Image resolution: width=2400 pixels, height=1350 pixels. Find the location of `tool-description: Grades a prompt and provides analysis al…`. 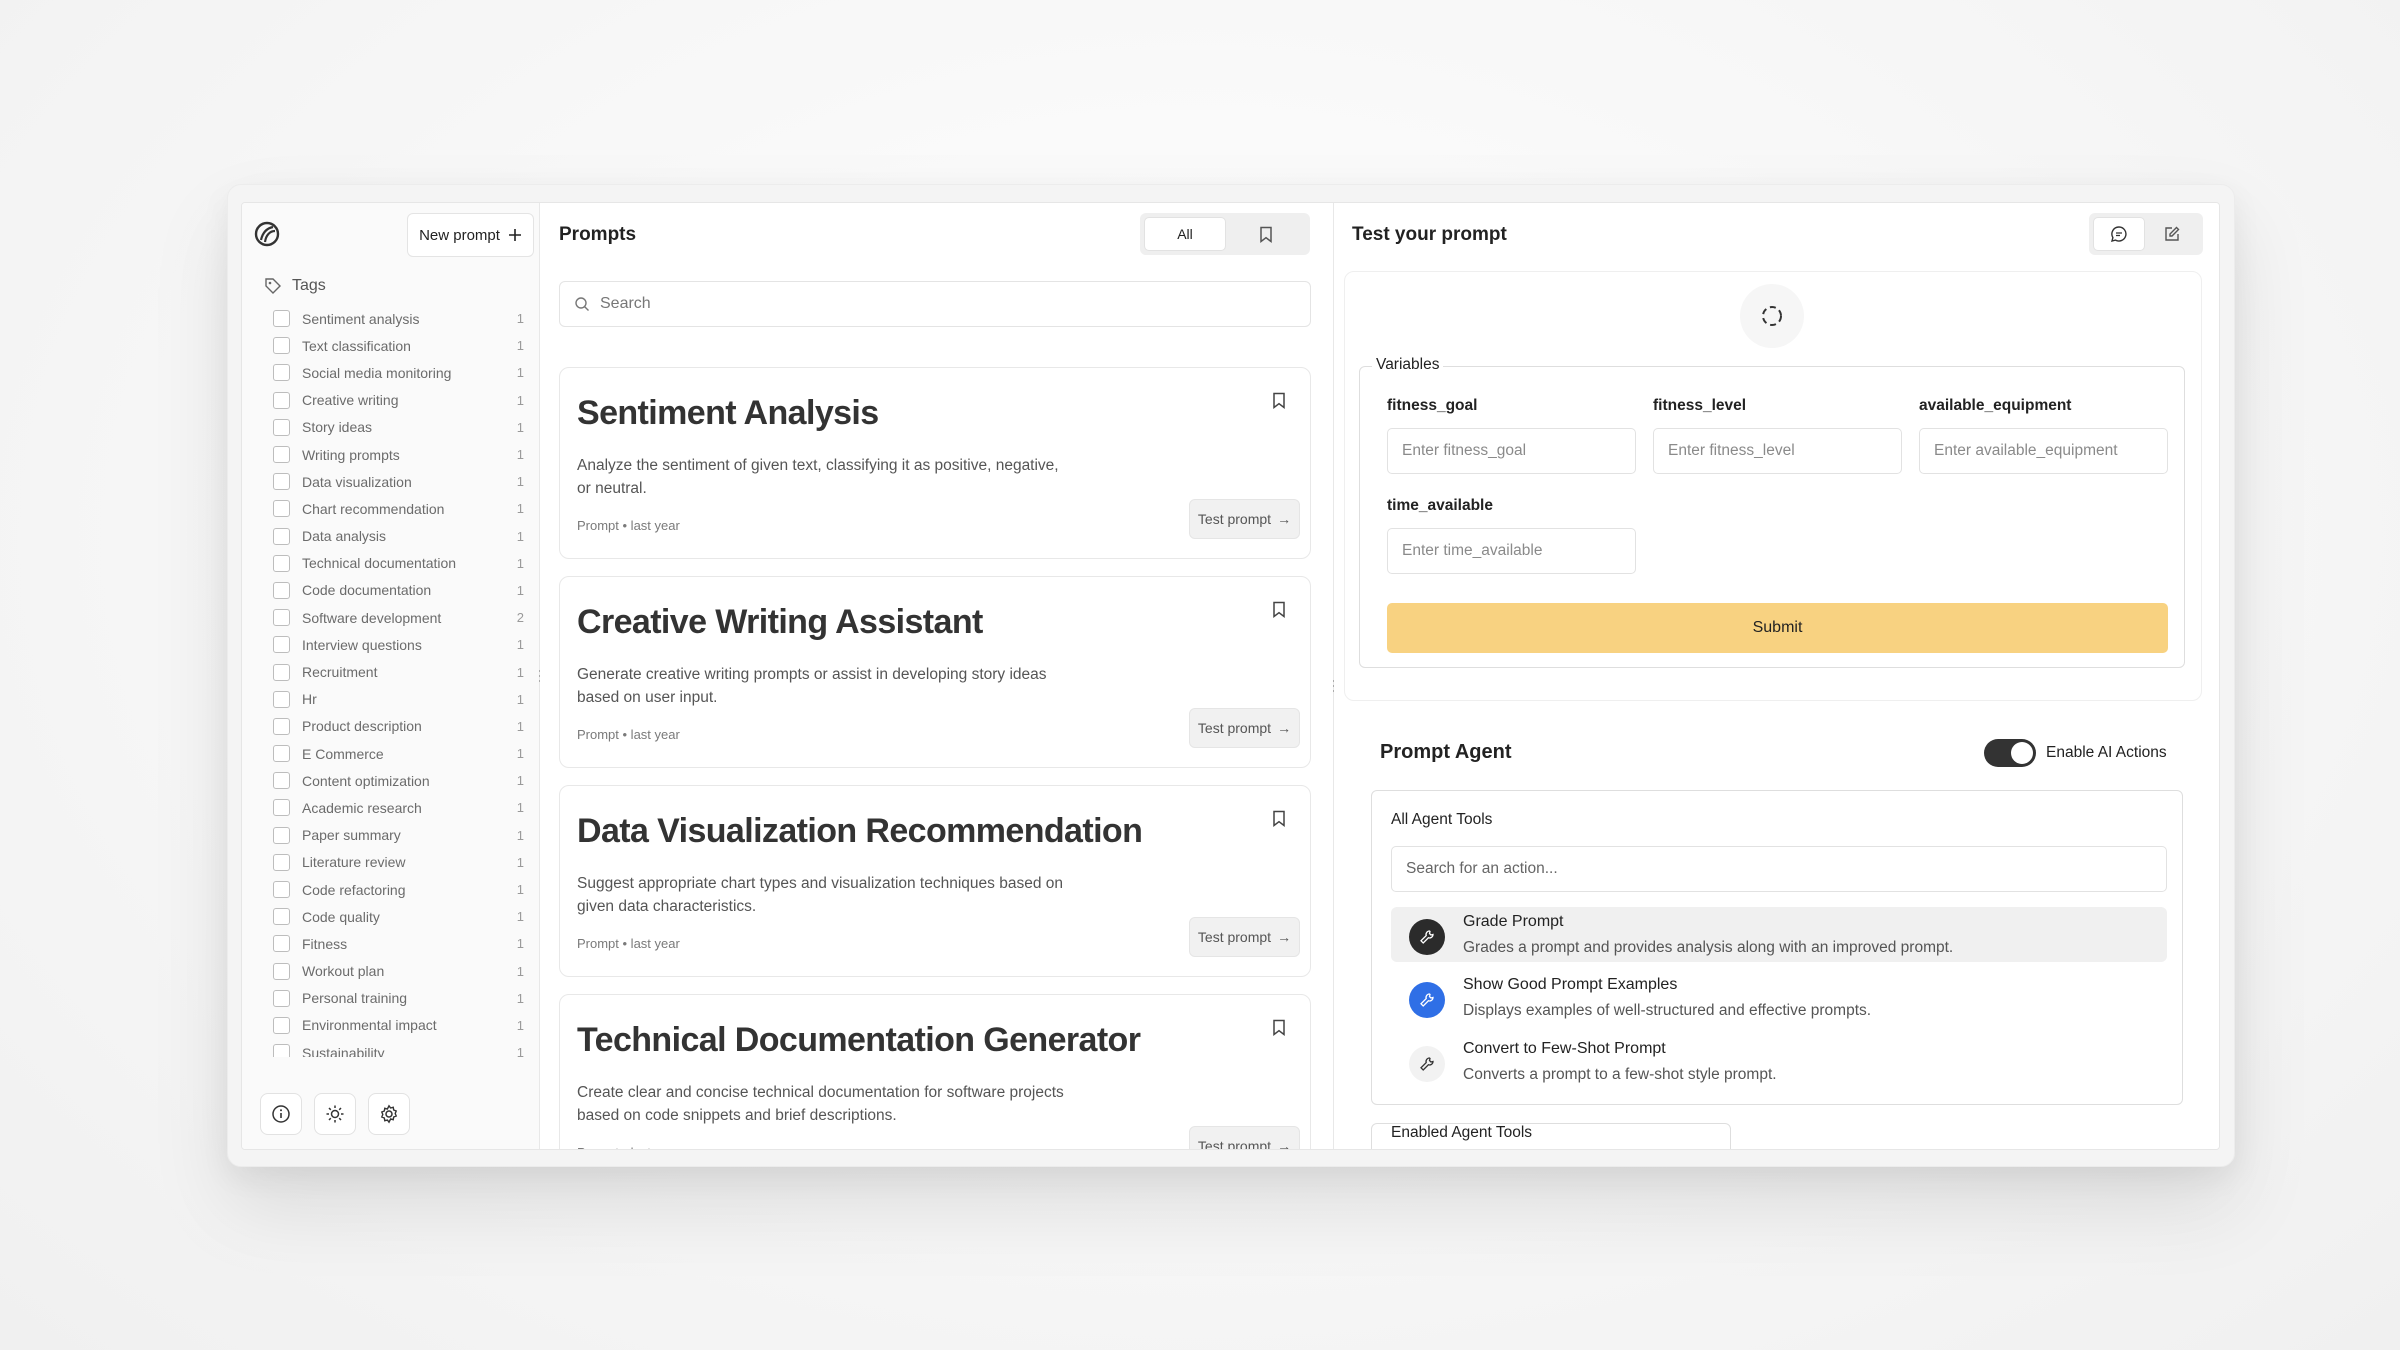

tool-description: Grades a prompt and provides analysis al… is located at coordinates (1708, 947).